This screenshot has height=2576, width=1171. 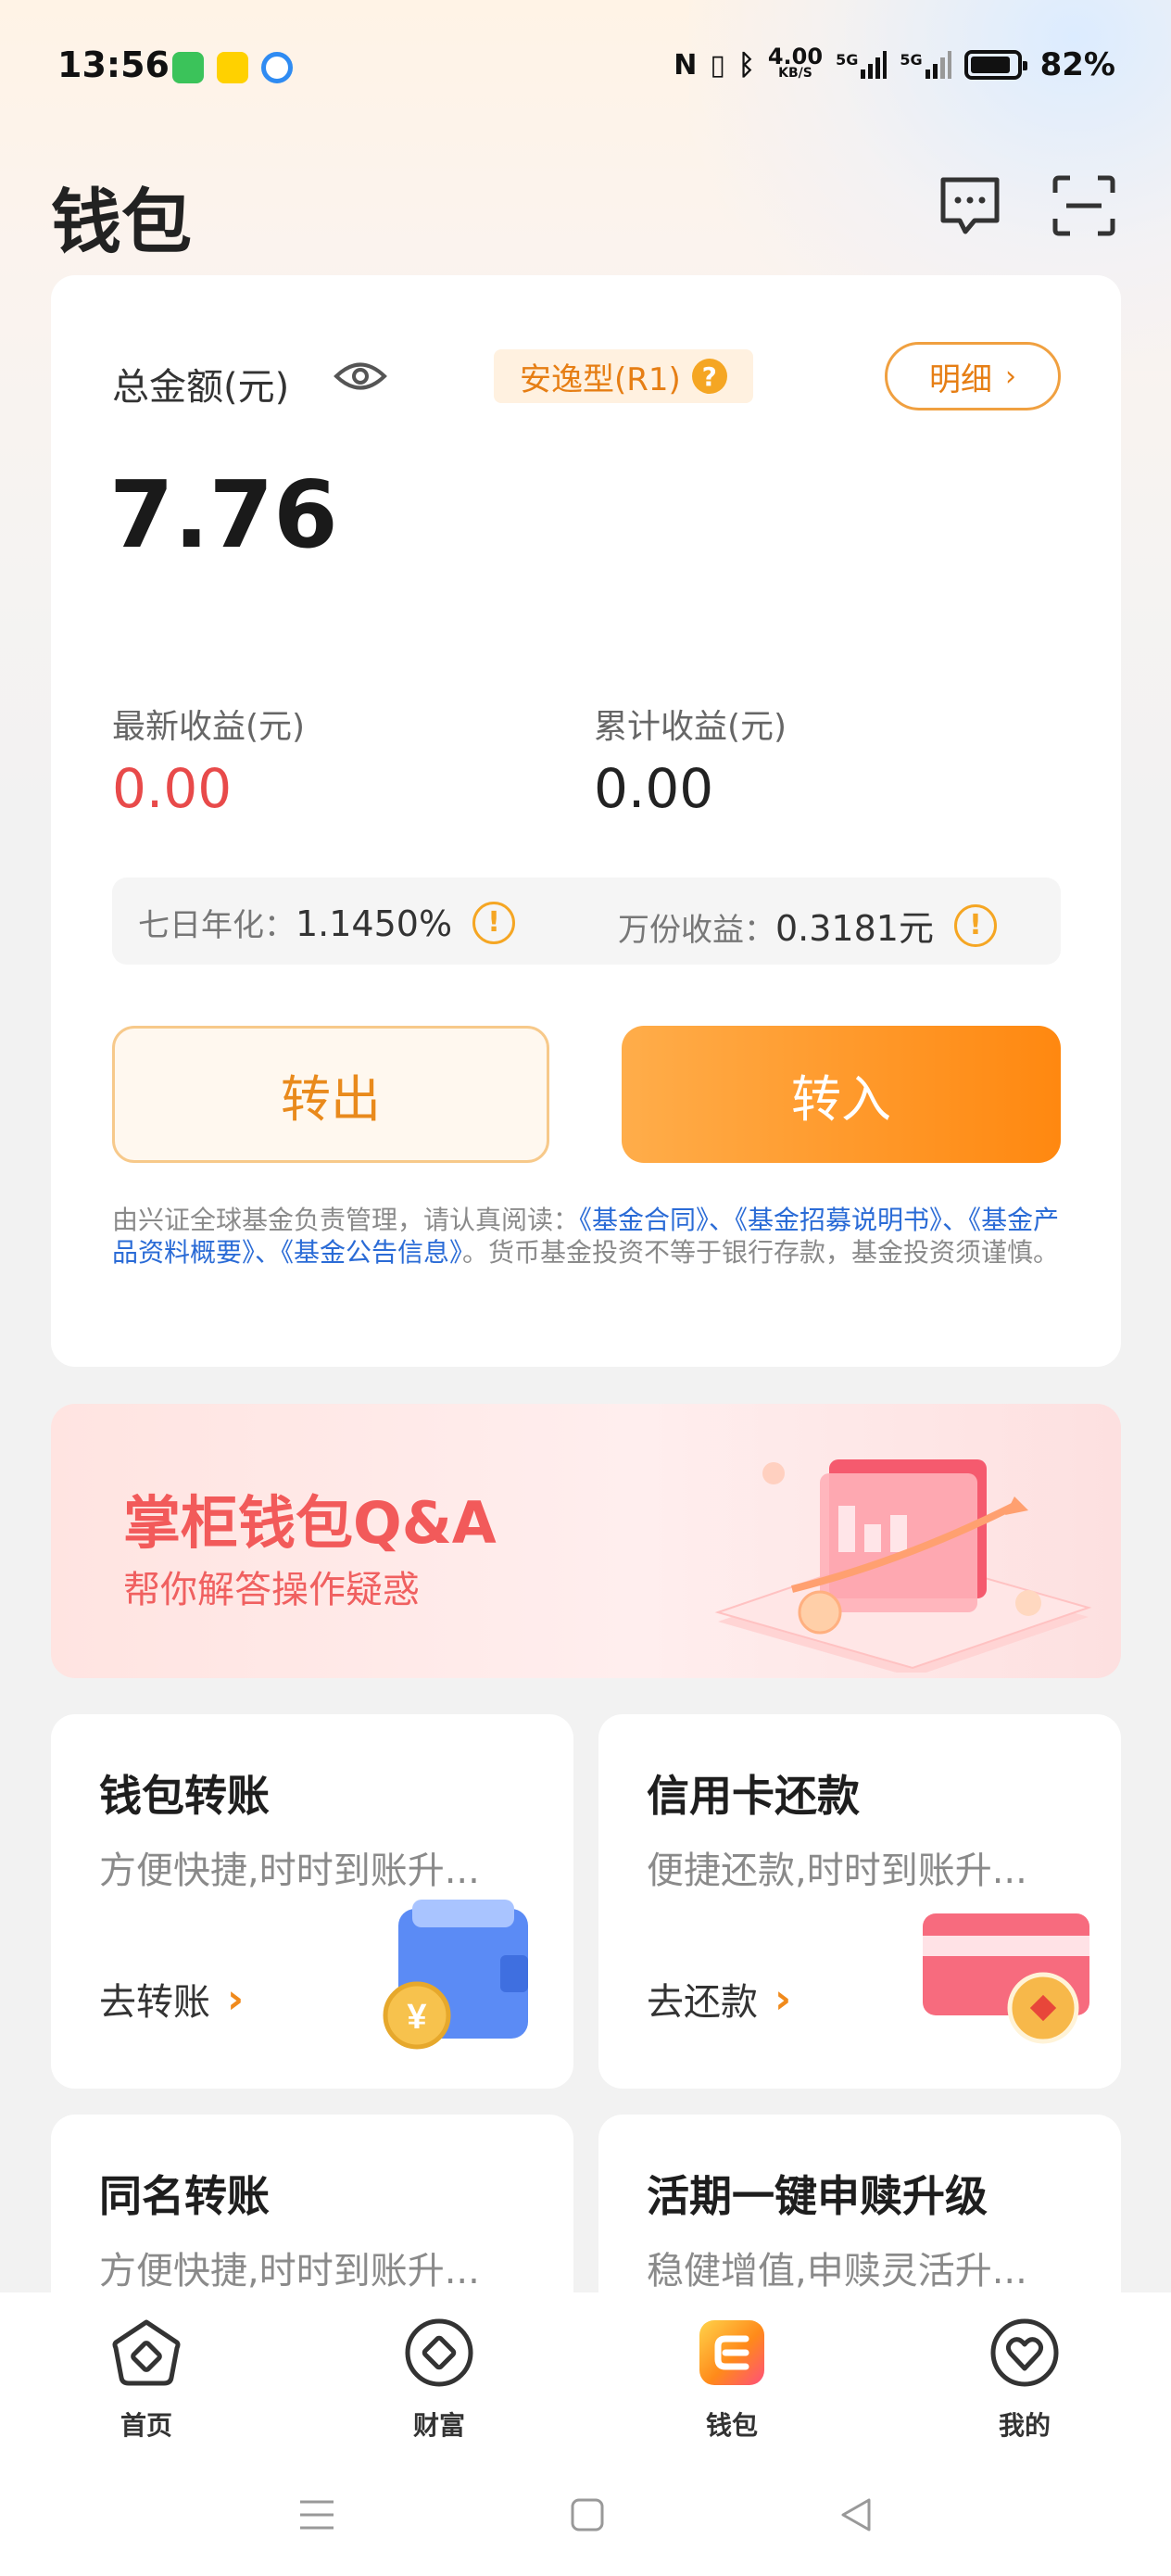 I want to click on signal-icon-1: 5G, so click(x=862, y=65).